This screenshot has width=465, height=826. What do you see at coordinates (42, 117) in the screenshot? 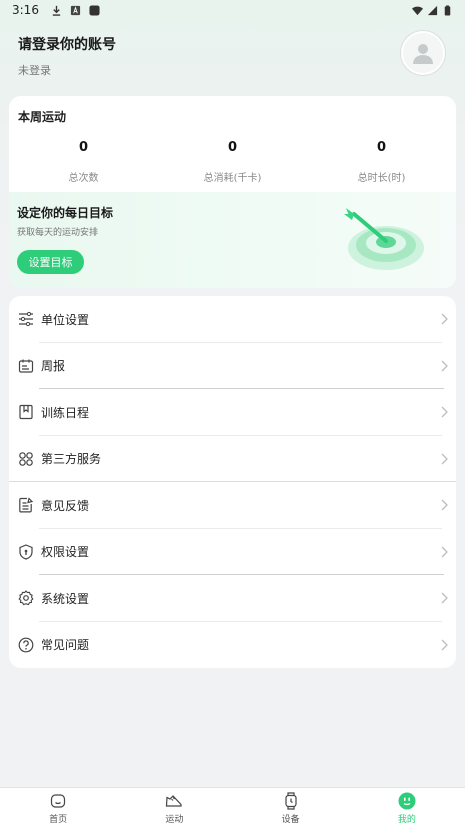
I see `weekly-sport-title: 本周运动` at bounding box center [42, 117].